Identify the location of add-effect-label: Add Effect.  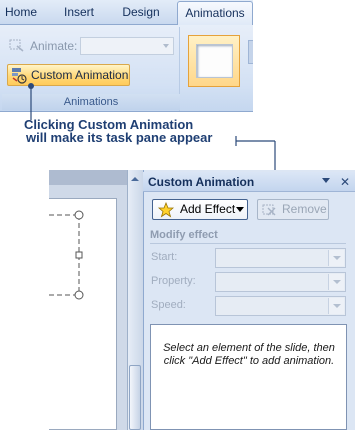
(208, 209).